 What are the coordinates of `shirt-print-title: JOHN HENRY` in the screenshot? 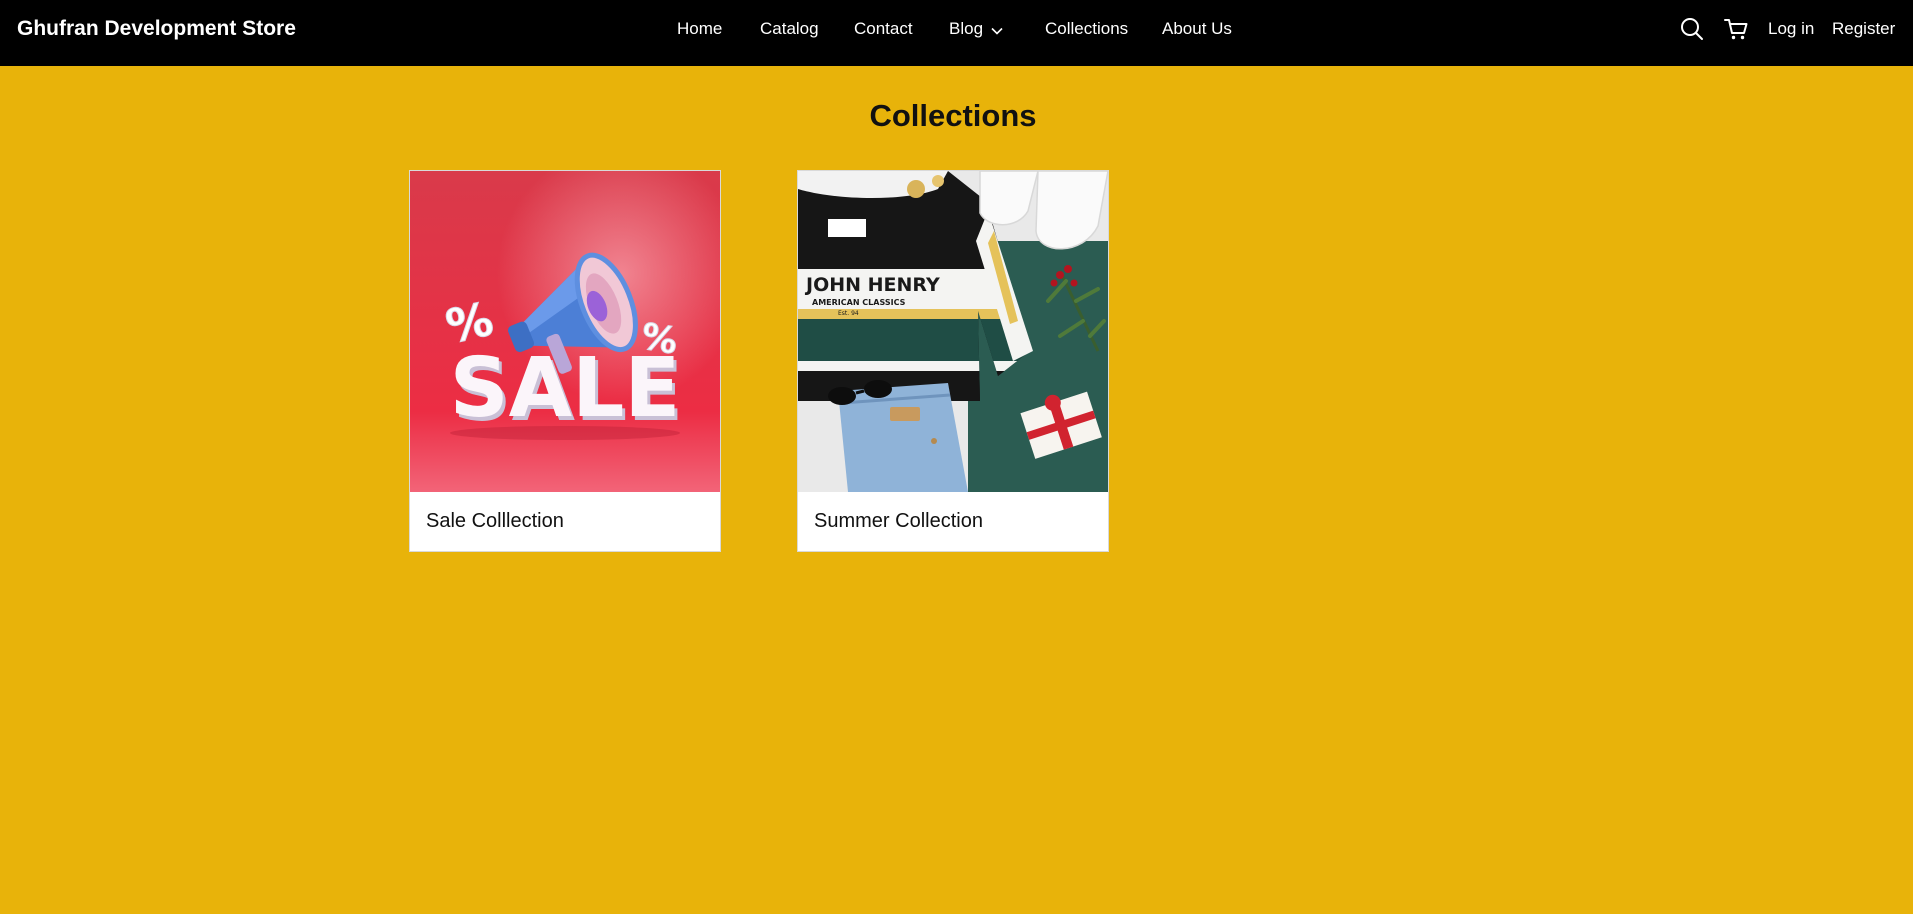 It's located at (872, 285).